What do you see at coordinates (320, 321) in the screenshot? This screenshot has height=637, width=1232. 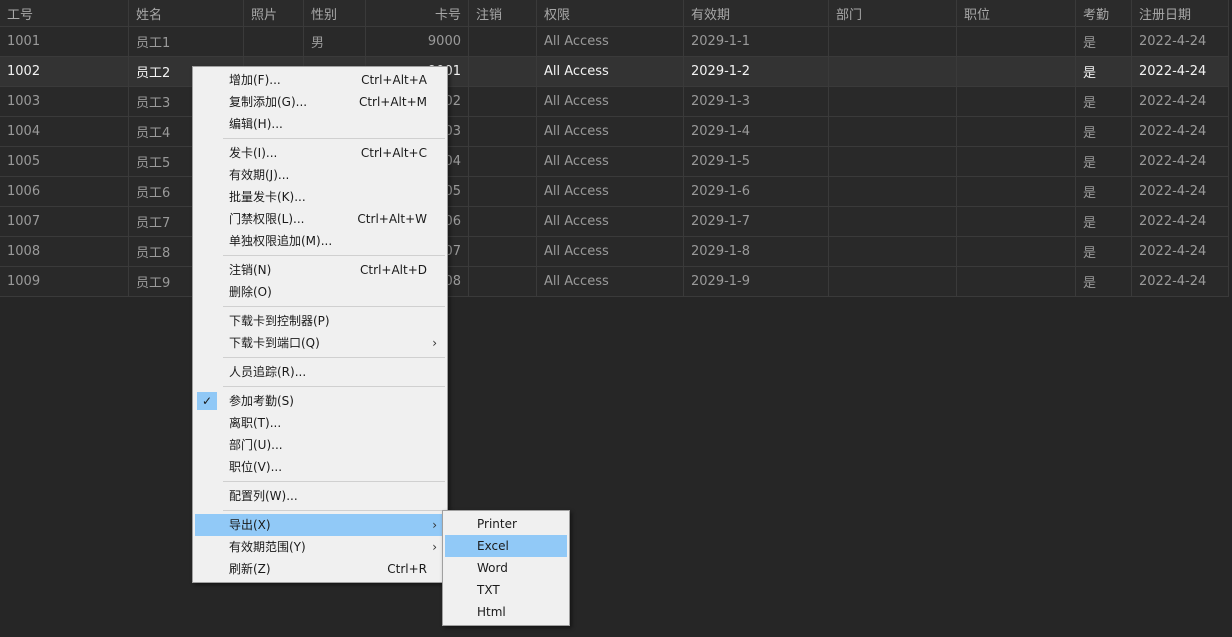 I see `menu-item-download-controller: 下载卡到控制器(P)` at bounding box center [320, 321].